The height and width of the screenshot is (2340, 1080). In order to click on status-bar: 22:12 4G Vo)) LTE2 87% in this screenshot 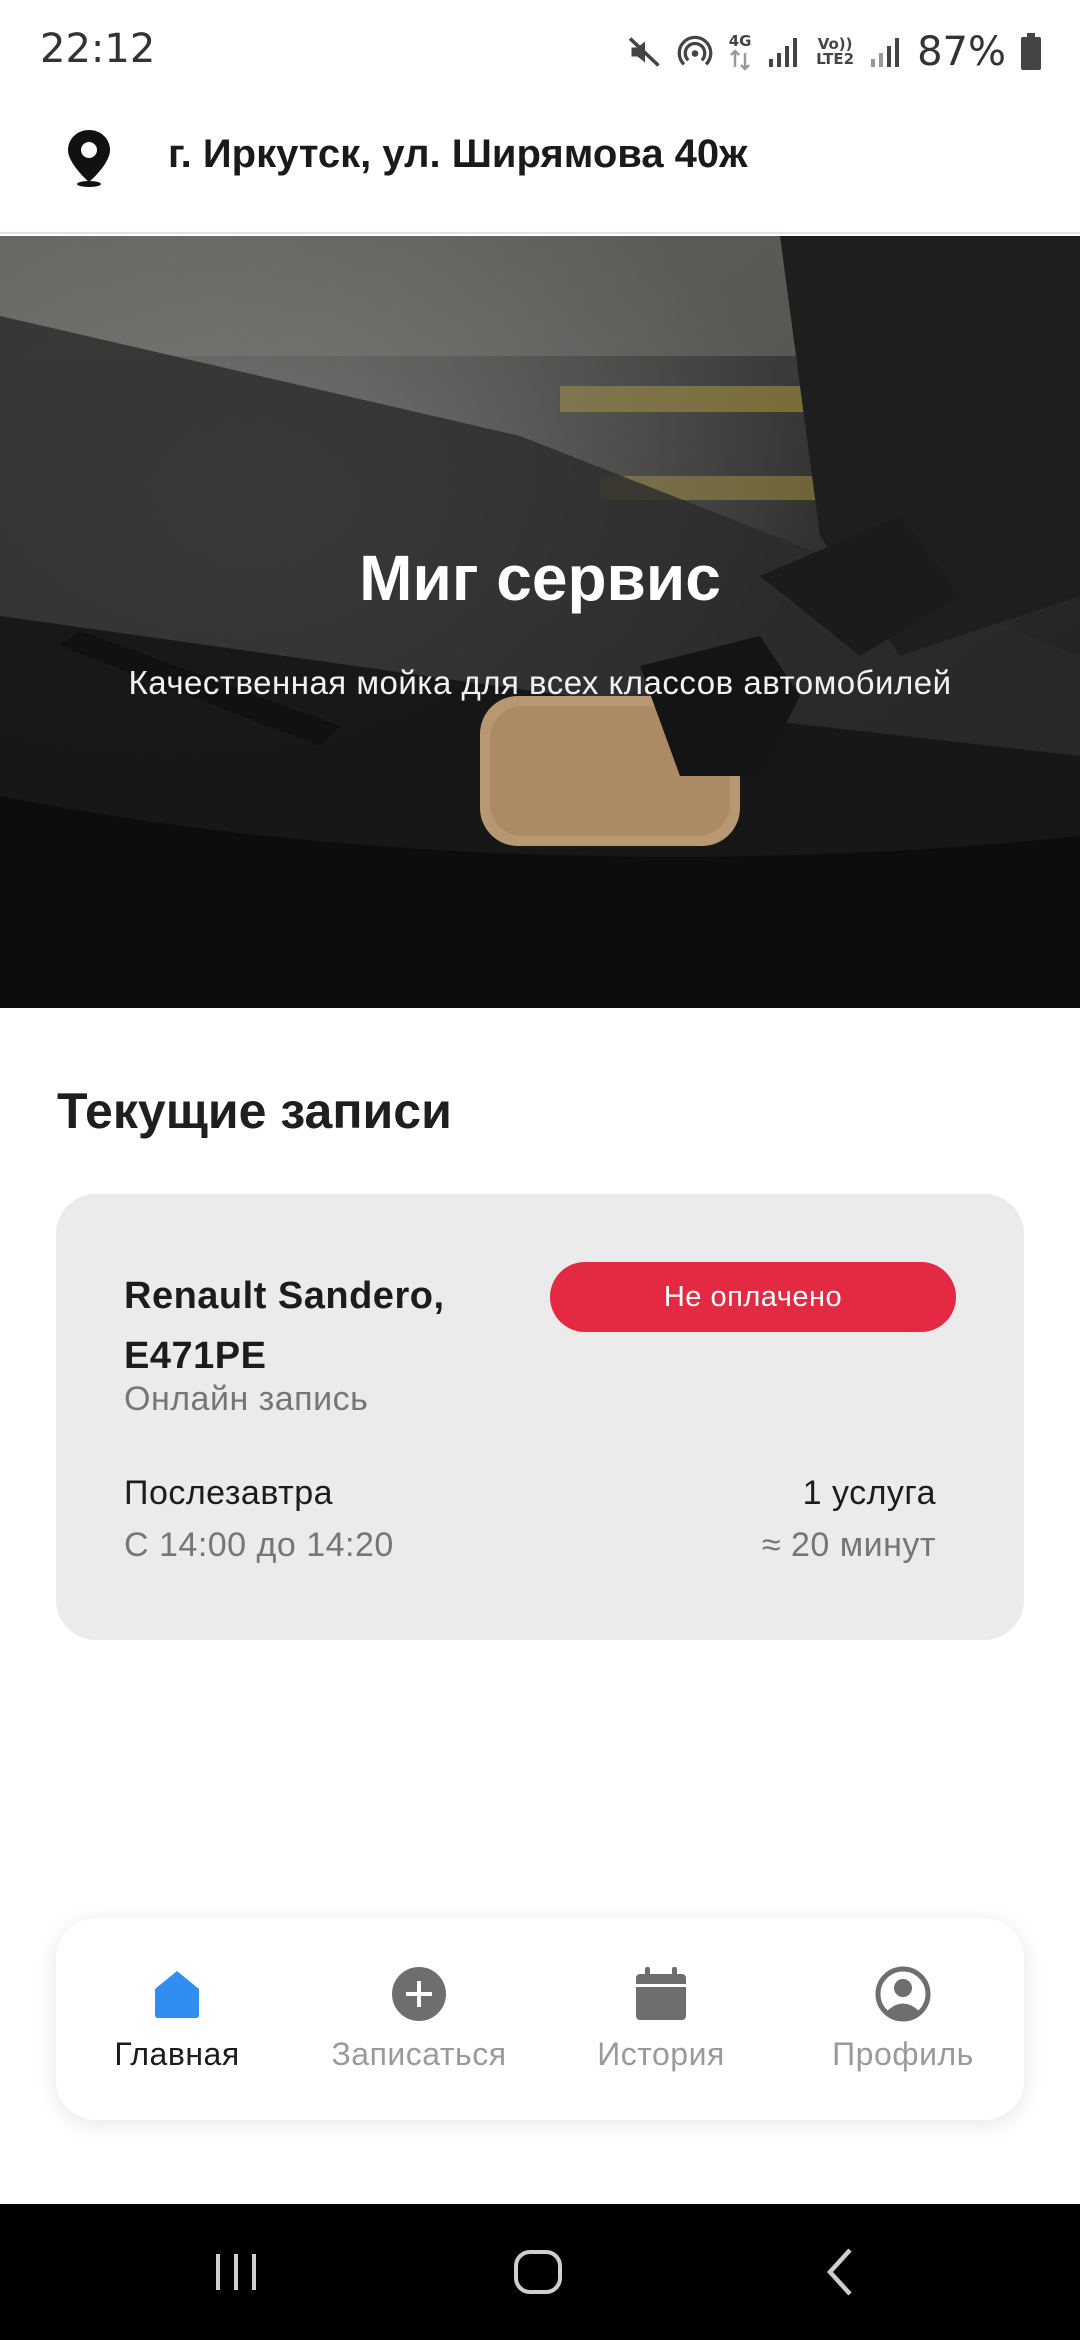, I will do `click(540, 52)`.